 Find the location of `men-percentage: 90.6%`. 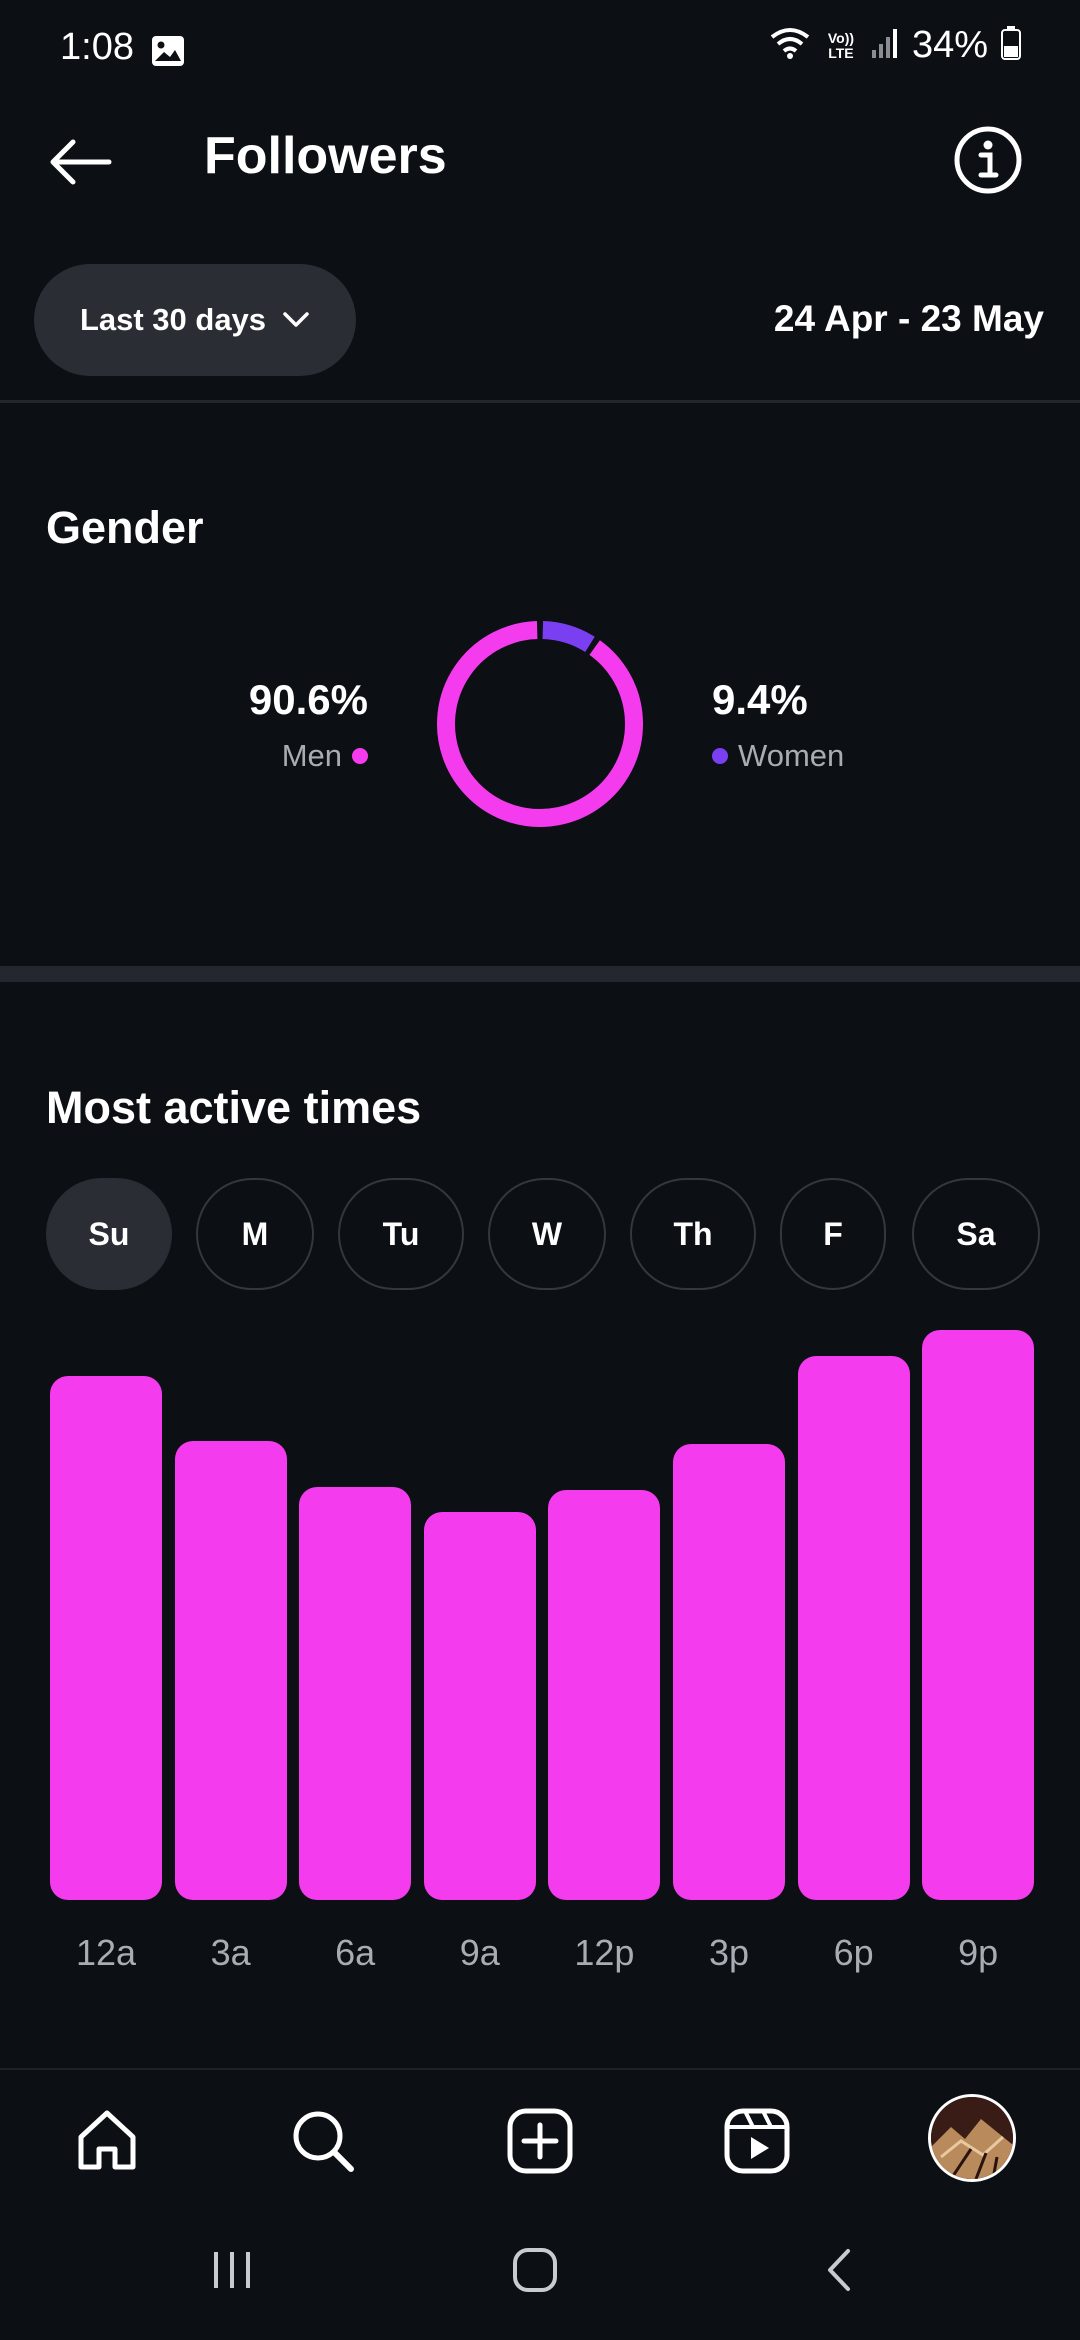

men-percentage: 90.6% is located at coordinates (308, 699).